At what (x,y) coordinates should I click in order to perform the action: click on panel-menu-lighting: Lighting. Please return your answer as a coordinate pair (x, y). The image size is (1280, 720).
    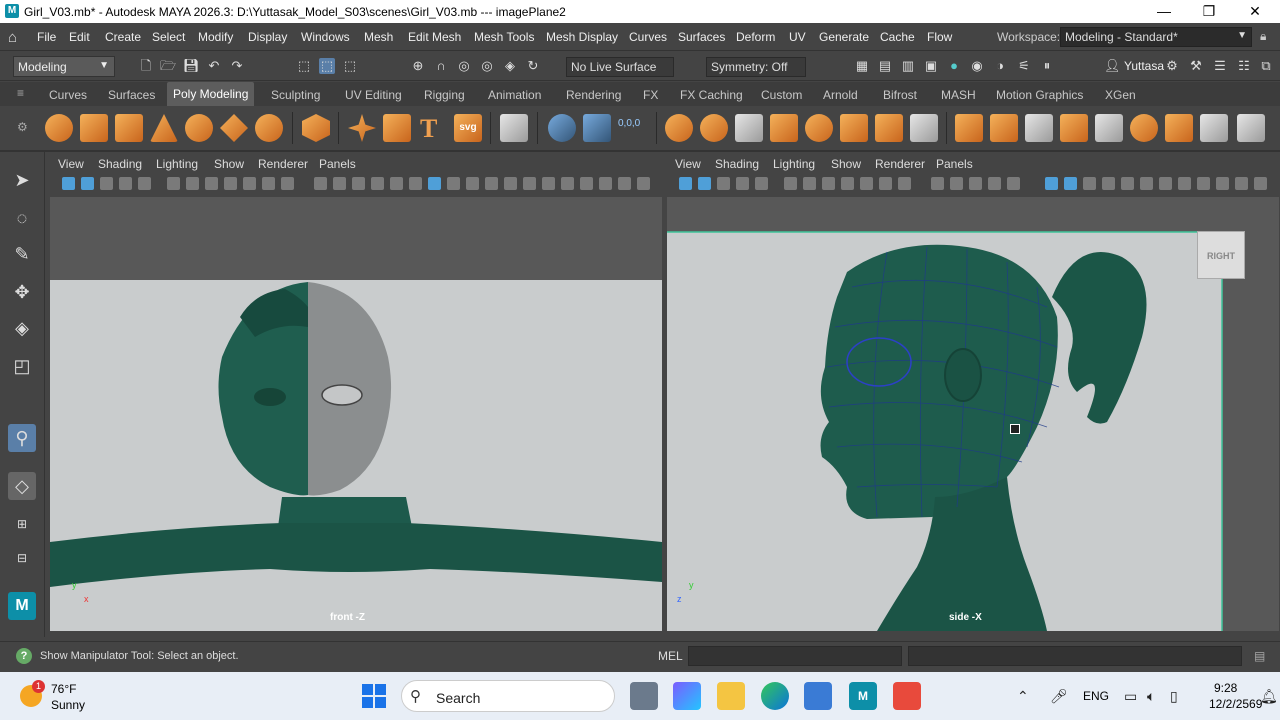
    Looking at the image, I should click on (177, 164).